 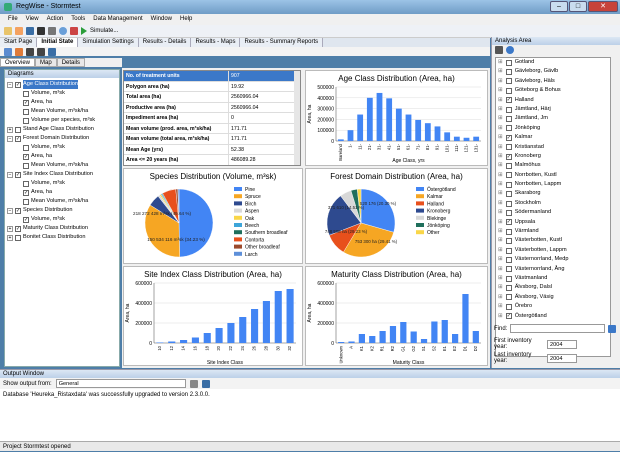 I want to click on new-icon, so click(x=8, y=31).